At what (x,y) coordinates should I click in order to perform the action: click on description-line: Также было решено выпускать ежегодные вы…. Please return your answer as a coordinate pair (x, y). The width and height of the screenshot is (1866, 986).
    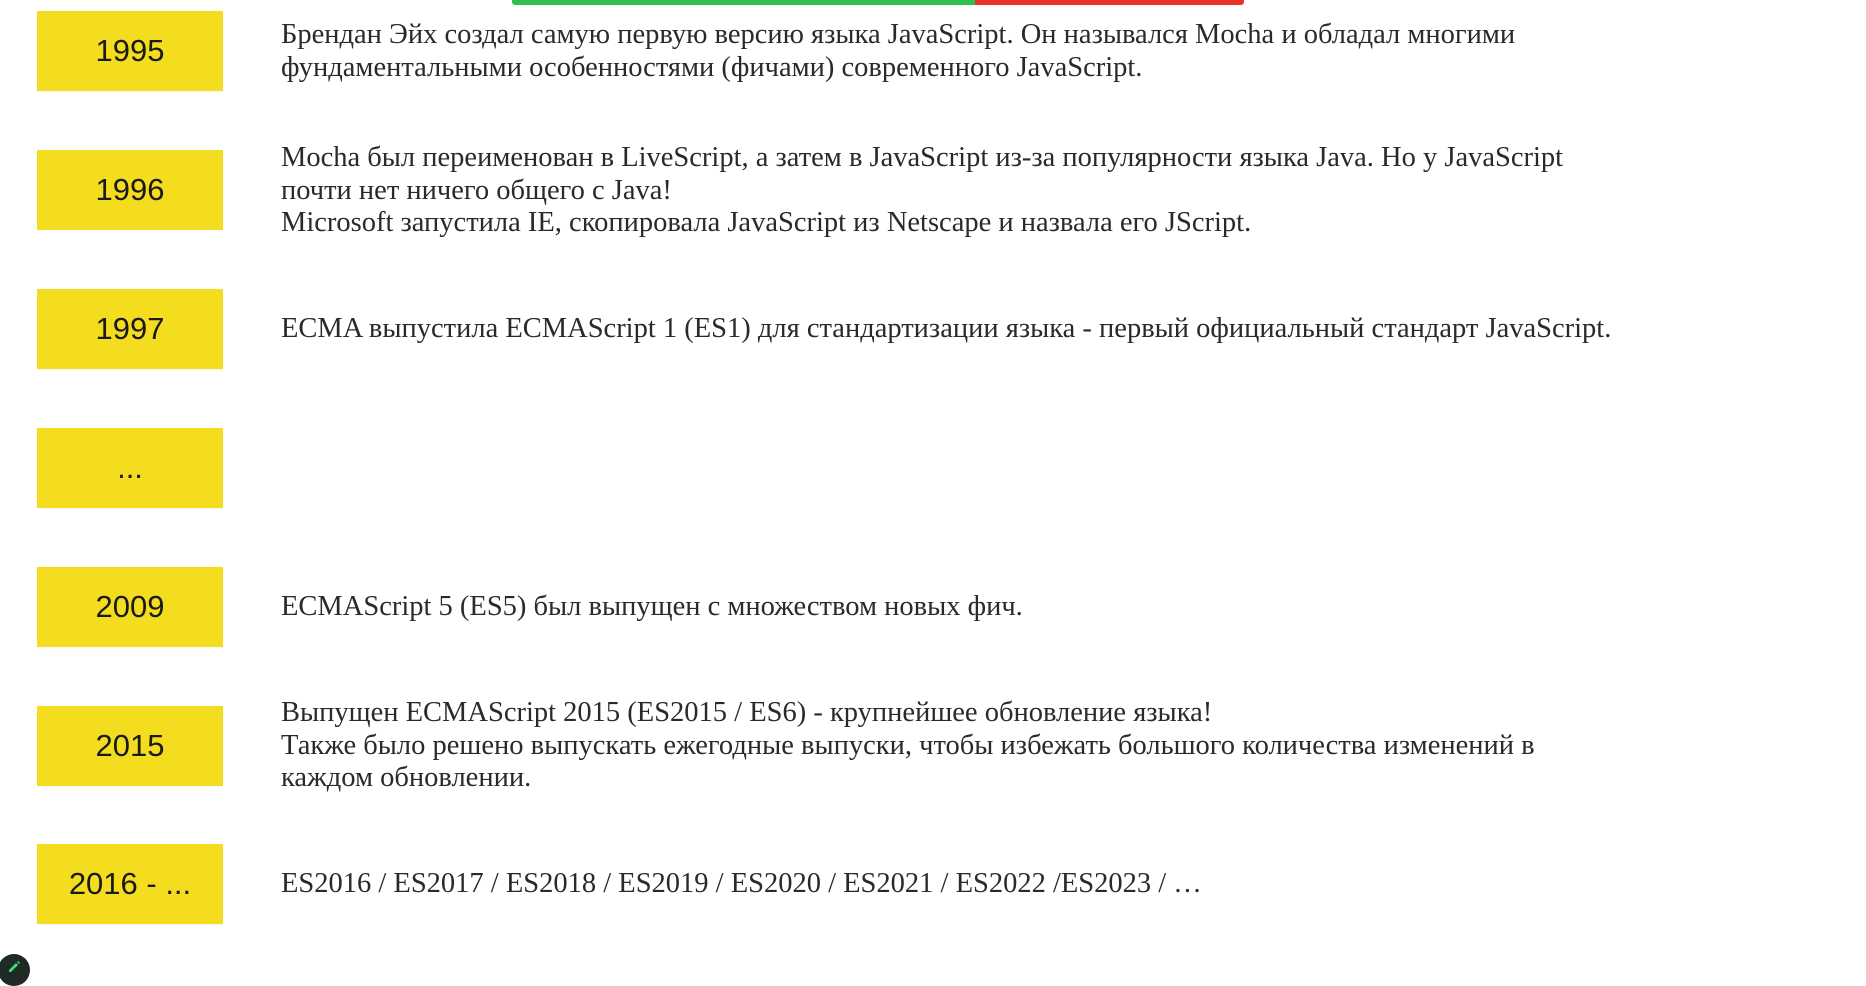
    Looking at the image, I should click on (908, 745).